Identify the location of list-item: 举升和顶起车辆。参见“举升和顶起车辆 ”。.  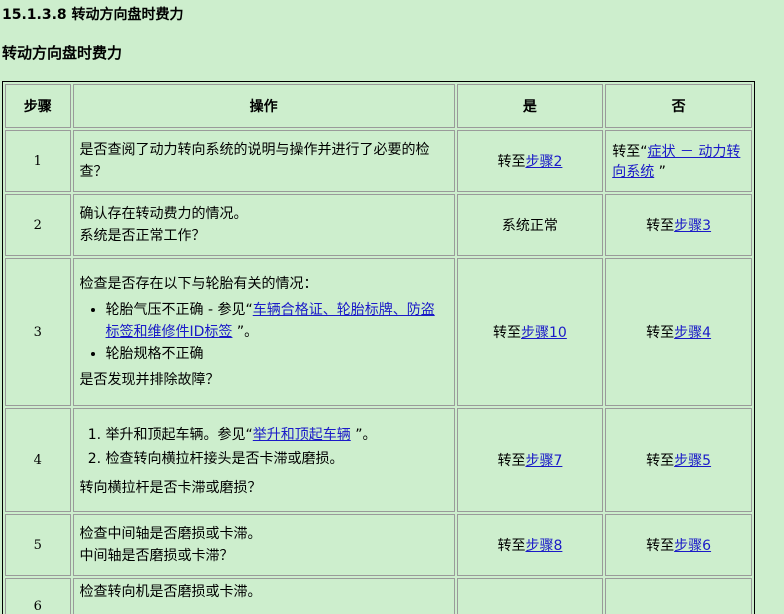
(277, 435).